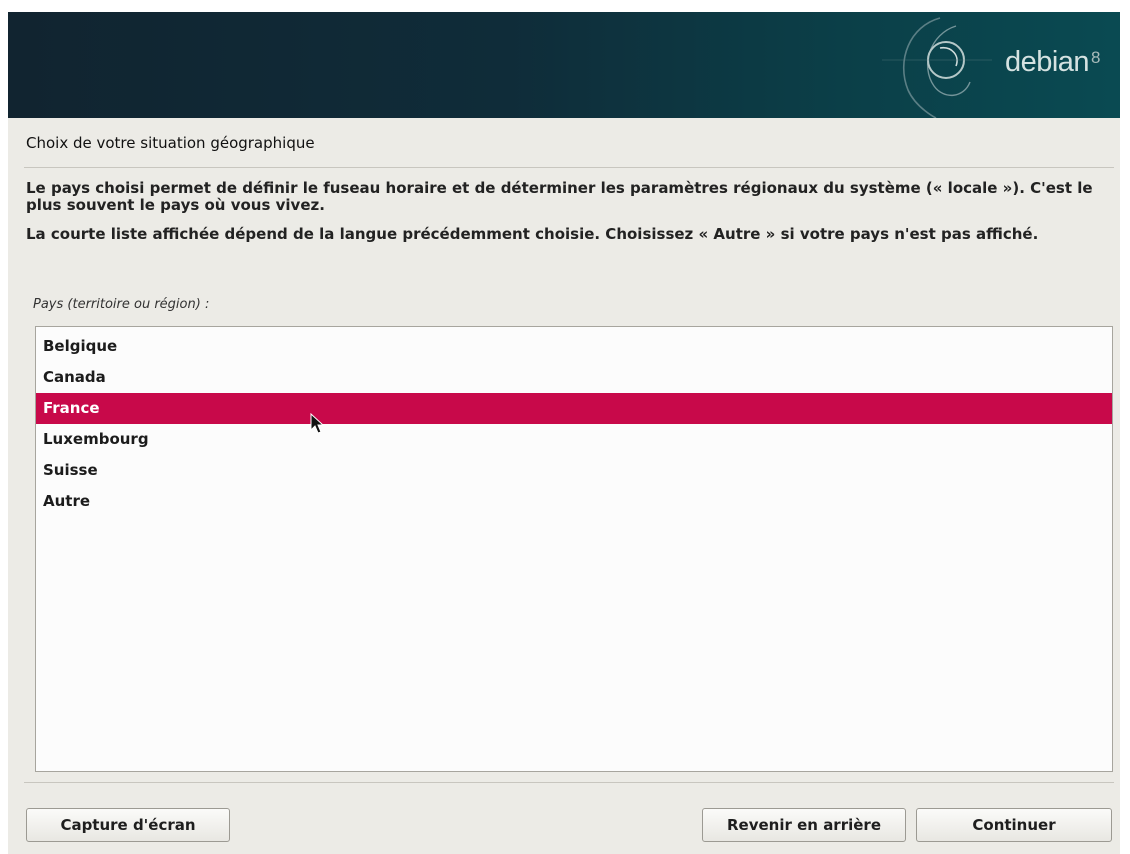 The height and width of the screenshot is (854, 1130). What do you see at coordinates (317, 423) in the screenshot?
I see `mouse-pointer-icon` at bounding box center [317, 423].